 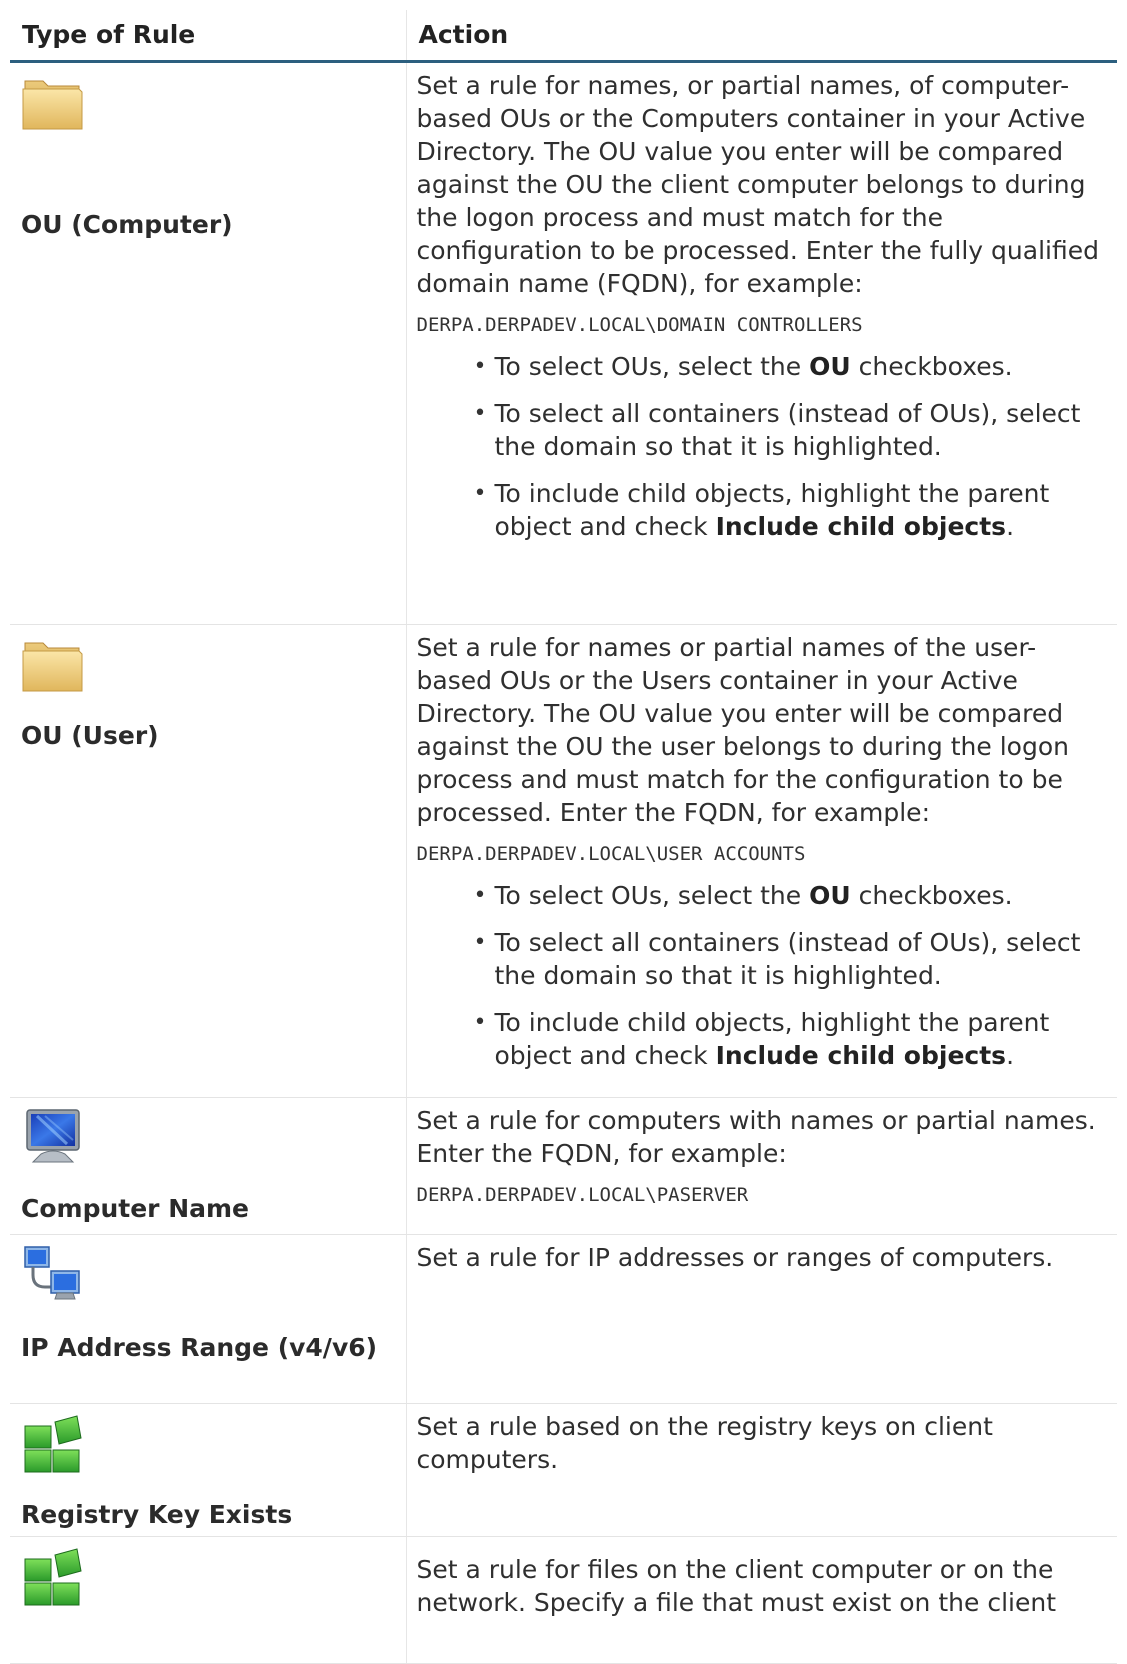 I want to click on rule-type-cell: Computer Name, so click(x=208, y=1166).